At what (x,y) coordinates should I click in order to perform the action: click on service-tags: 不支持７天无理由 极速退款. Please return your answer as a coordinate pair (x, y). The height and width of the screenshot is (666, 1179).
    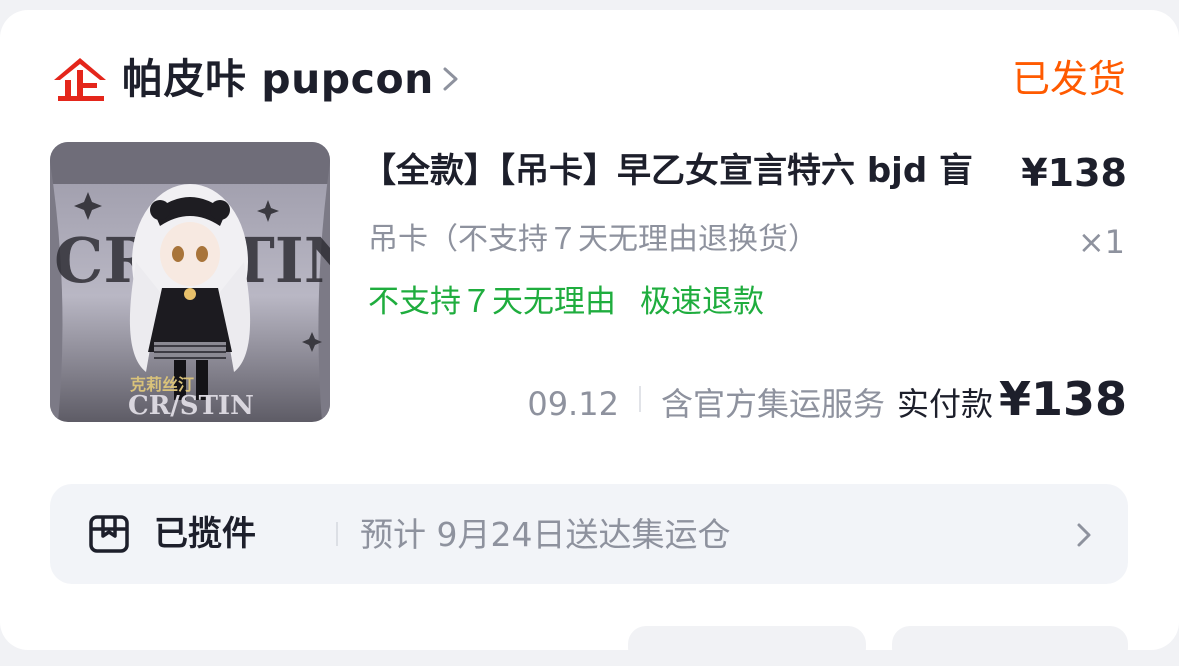
    Looking at the image, I should click on (566, 302).